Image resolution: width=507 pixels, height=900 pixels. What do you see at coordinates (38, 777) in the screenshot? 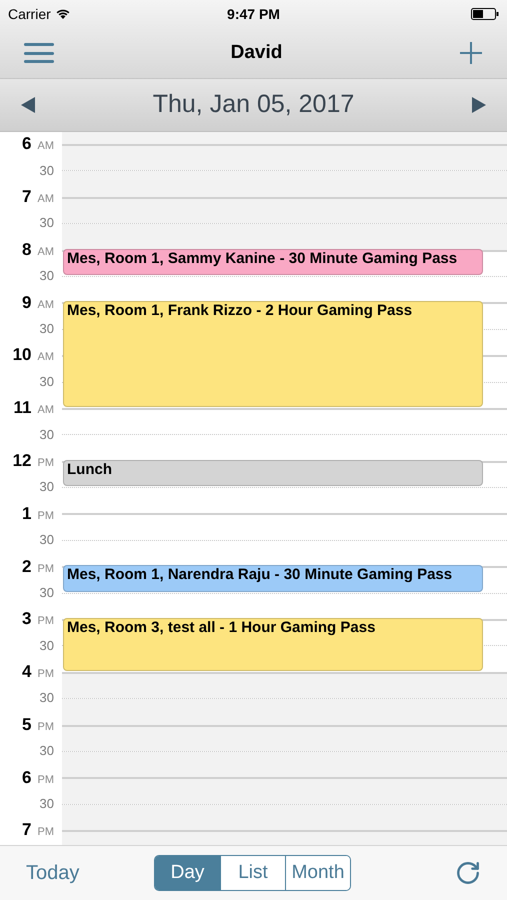
I see `hour-label: 6 PM` at bounding box center [38, 777].